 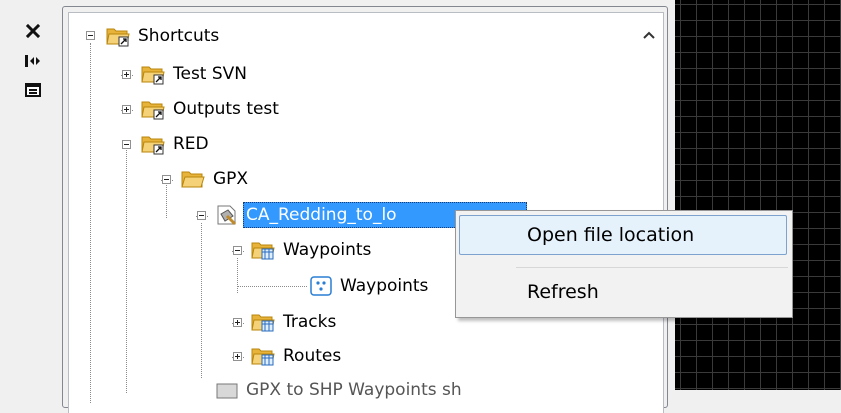 What do you see at coordinates (226, 109) in the screenshot?
I see `tree-node-outputs-test: Outputs test` at bounding box center [226, 109].